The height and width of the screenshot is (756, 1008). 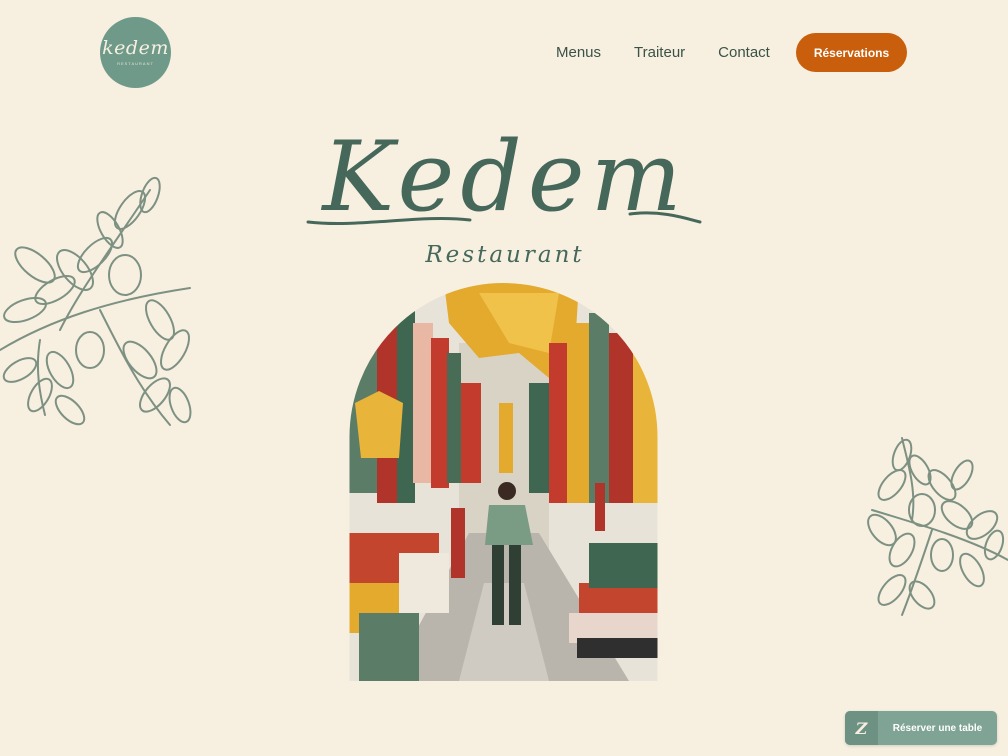 What do you see at coordinates (578, 52) in the screenshot?
I see `nav-item-menus: Menus` at bounding box center [578, 52].